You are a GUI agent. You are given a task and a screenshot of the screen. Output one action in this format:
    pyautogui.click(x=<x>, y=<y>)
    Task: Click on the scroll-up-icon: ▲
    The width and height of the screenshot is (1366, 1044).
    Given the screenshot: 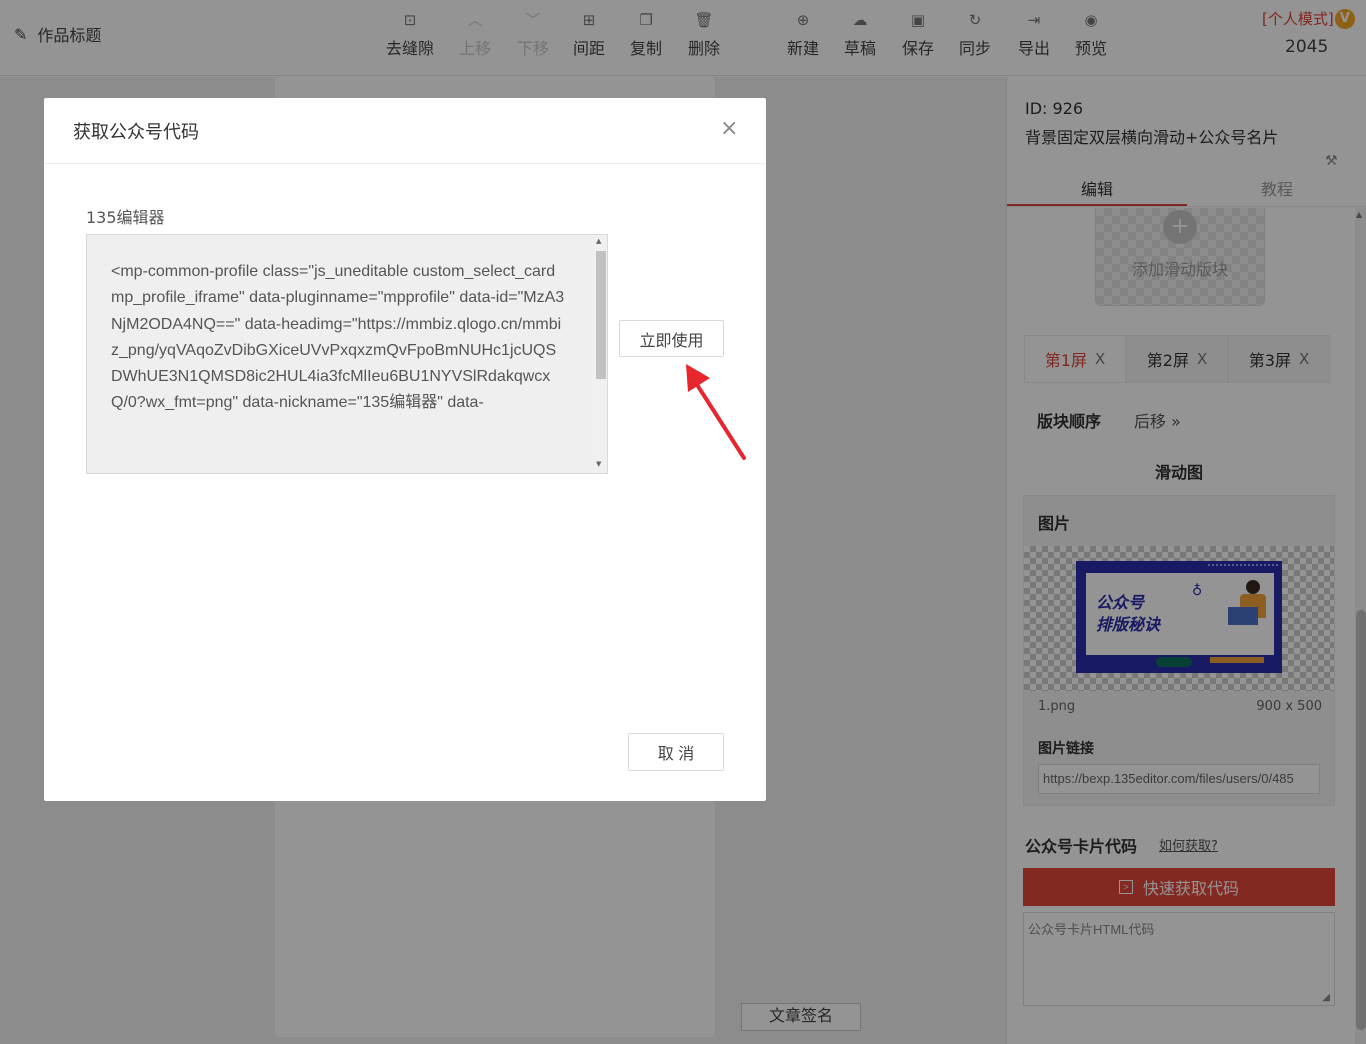 What is the action you would take?
    pyautogui.click(x=598, y=241)
    